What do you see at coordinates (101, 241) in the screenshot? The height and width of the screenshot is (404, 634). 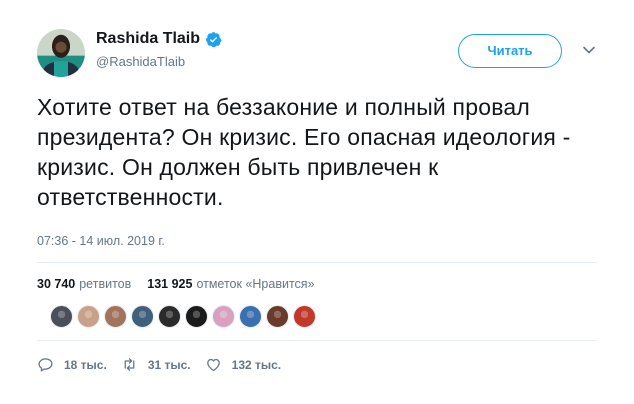 I see `timestamp: 07:36 - 14 июл. 2019 г.` at bounding box center [101, 241].